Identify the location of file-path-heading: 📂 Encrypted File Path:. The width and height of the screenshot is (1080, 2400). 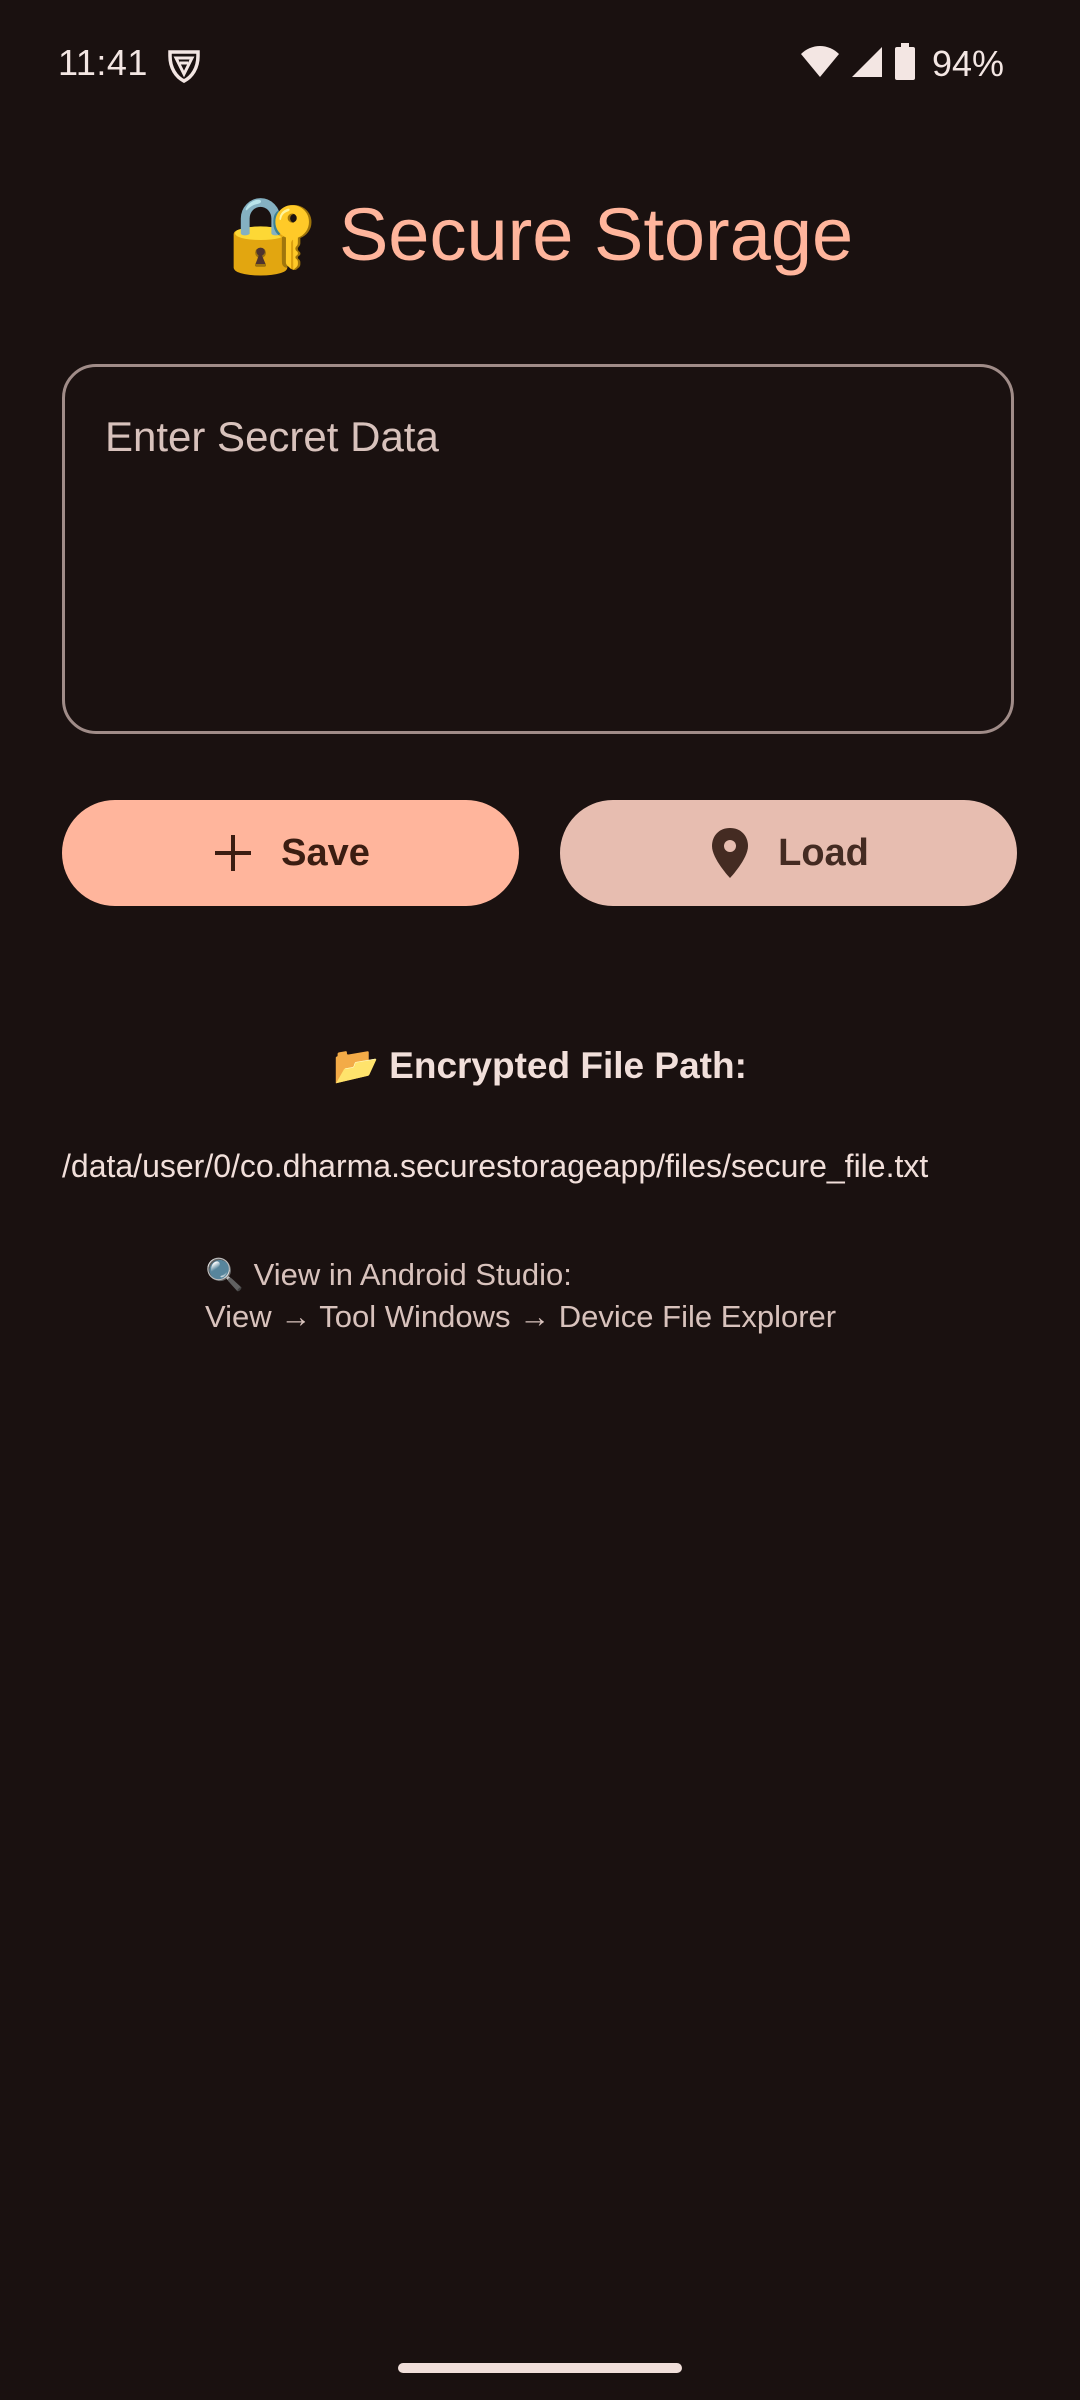
(540, 1066).